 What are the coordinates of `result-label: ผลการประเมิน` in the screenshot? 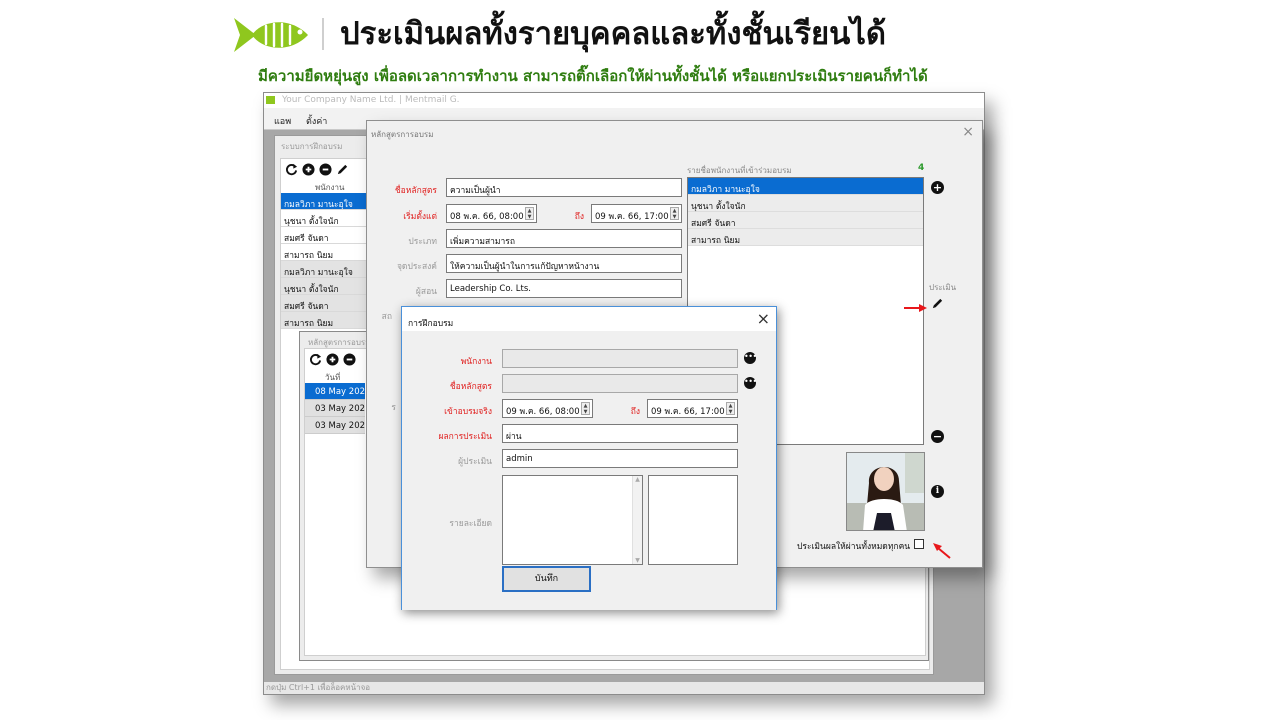 It's located at (465, 437).